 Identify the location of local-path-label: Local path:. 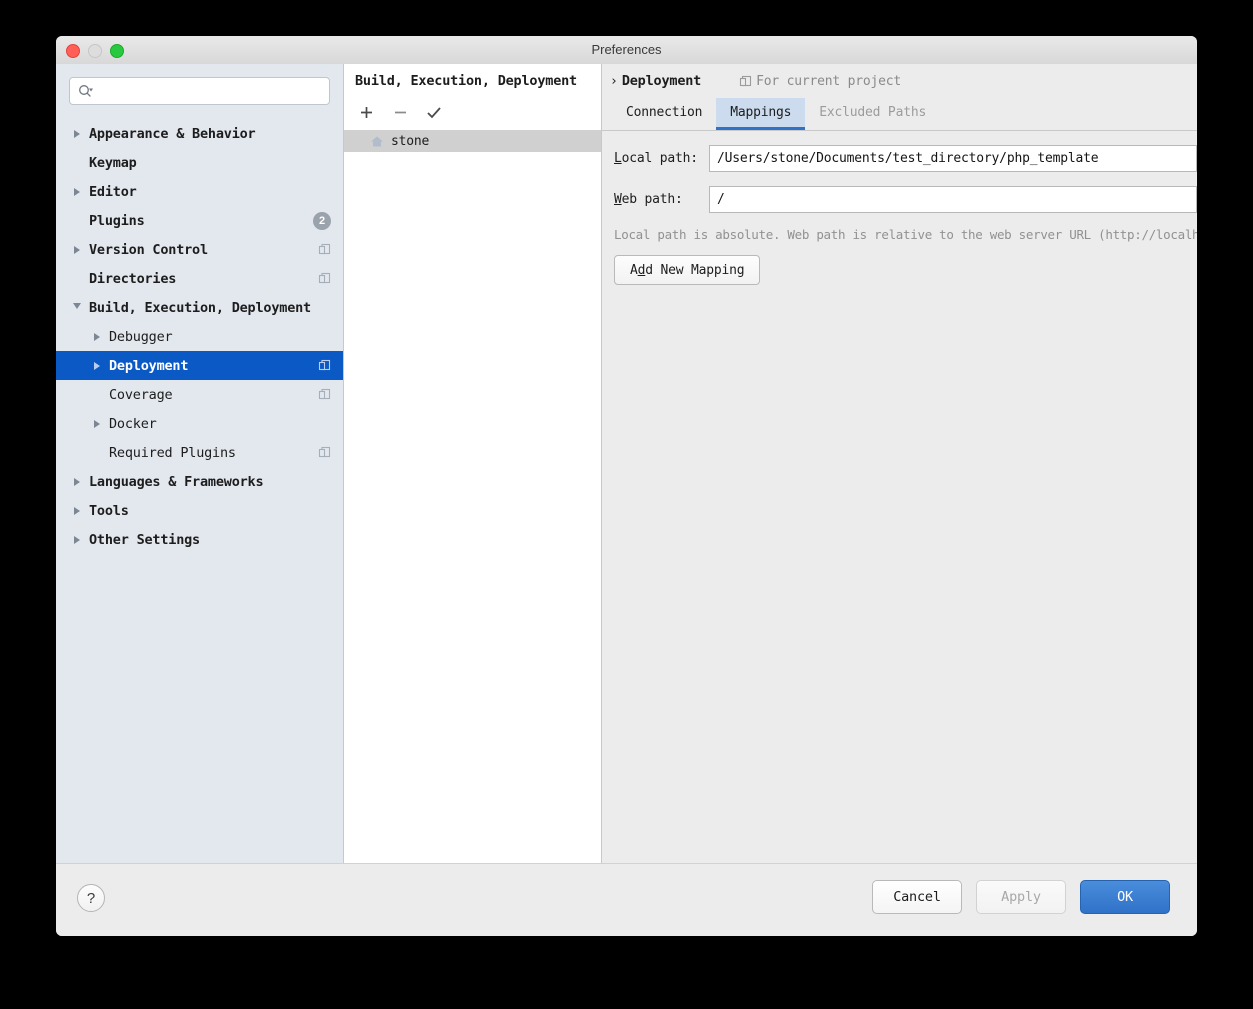
(661, 158).